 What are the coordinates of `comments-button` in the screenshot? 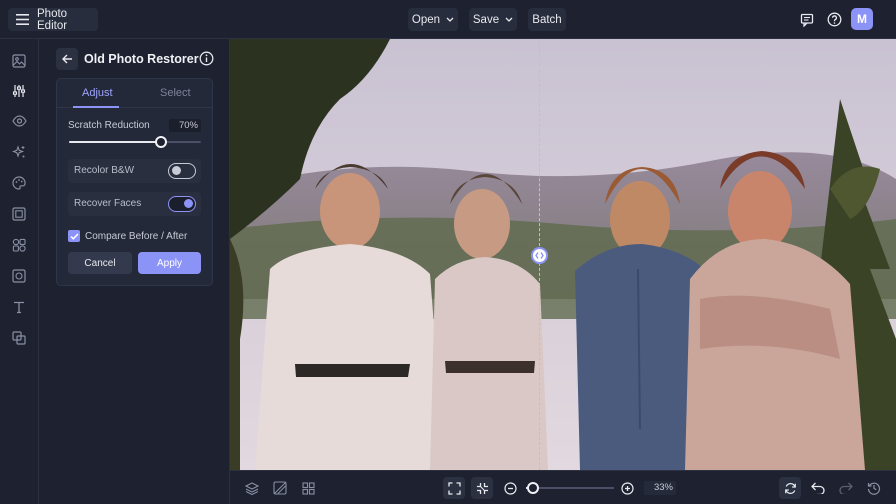 It's located at (806, 19).